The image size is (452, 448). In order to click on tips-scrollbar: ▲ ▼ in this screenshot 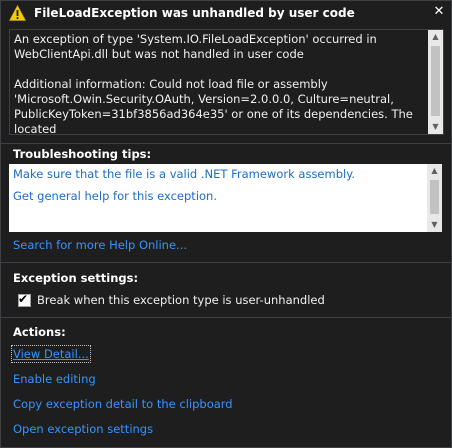, I will do `click(434, 198)`.